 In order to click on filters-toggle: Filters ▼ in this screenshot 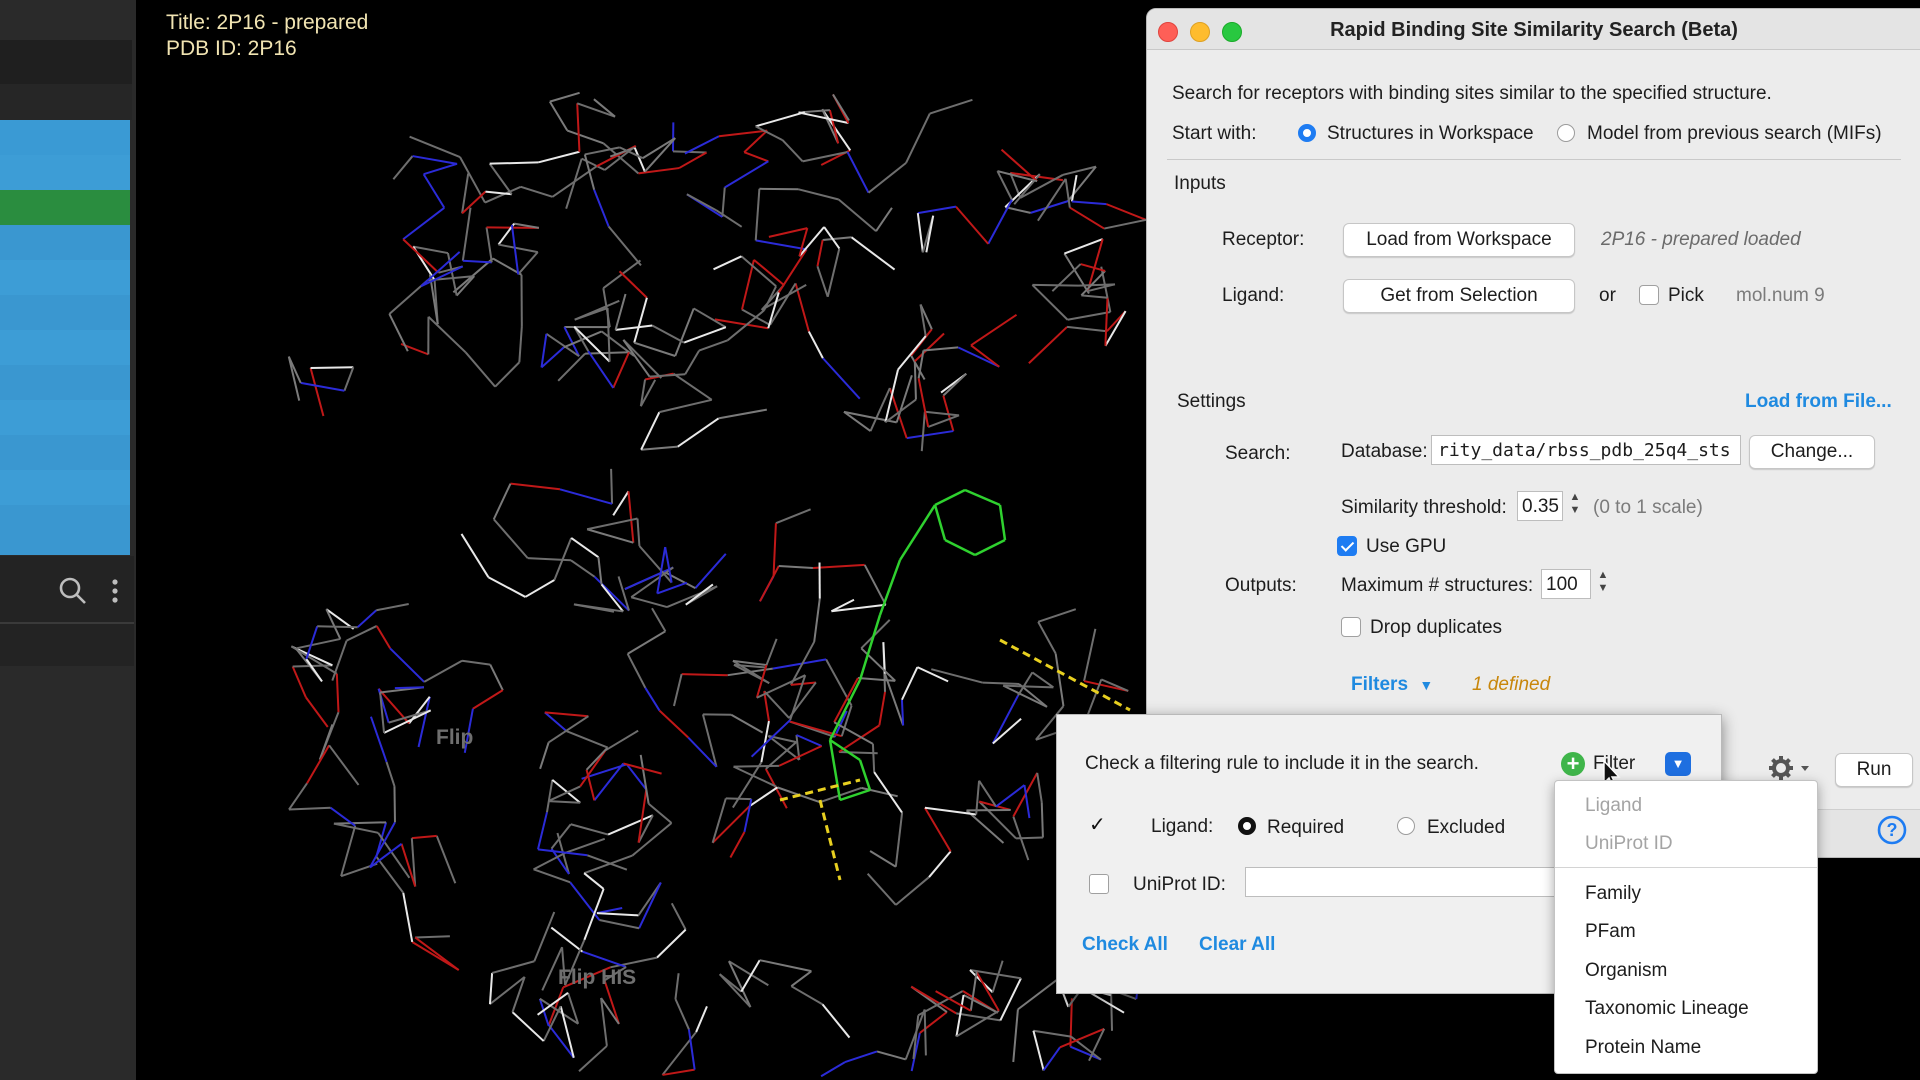, I will do `click(1392, 685)`.